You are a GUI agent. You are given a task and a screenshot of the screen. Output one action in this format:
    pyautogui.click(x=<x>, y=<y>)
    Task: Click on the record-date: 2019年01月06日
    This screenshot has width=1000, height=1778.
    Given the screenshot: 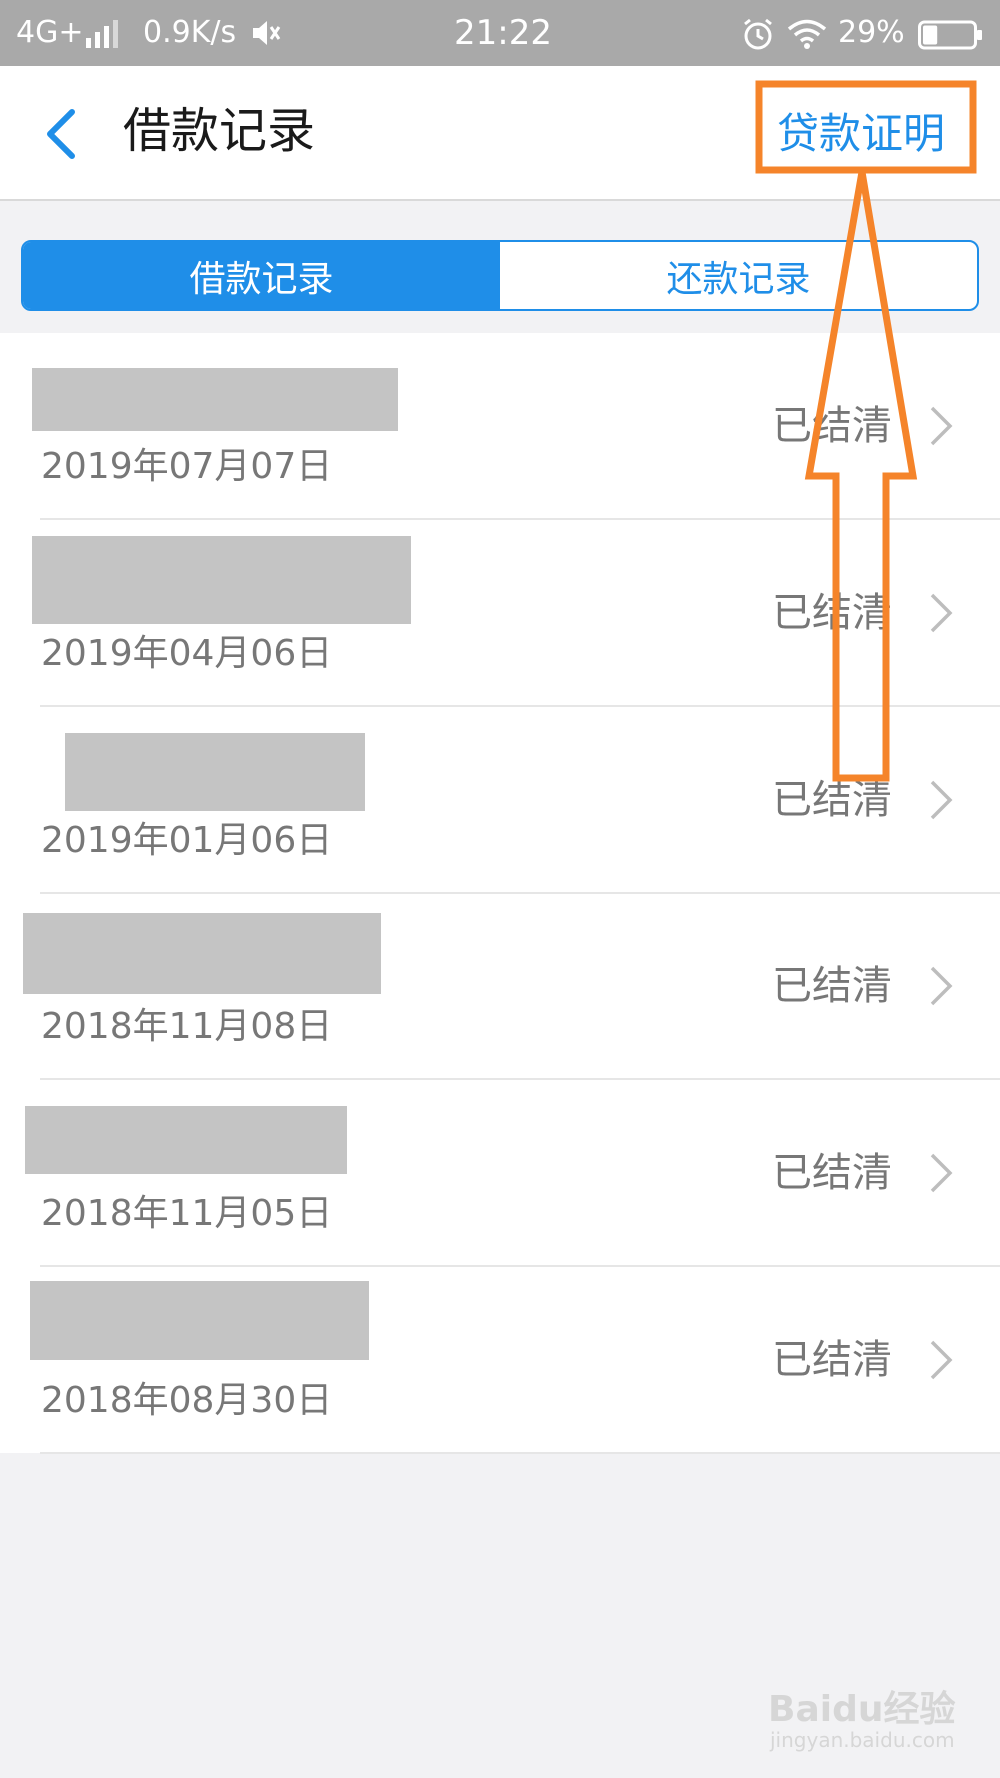 What is the action you would take?
    pyautogui.click(x=187, y=840)
    